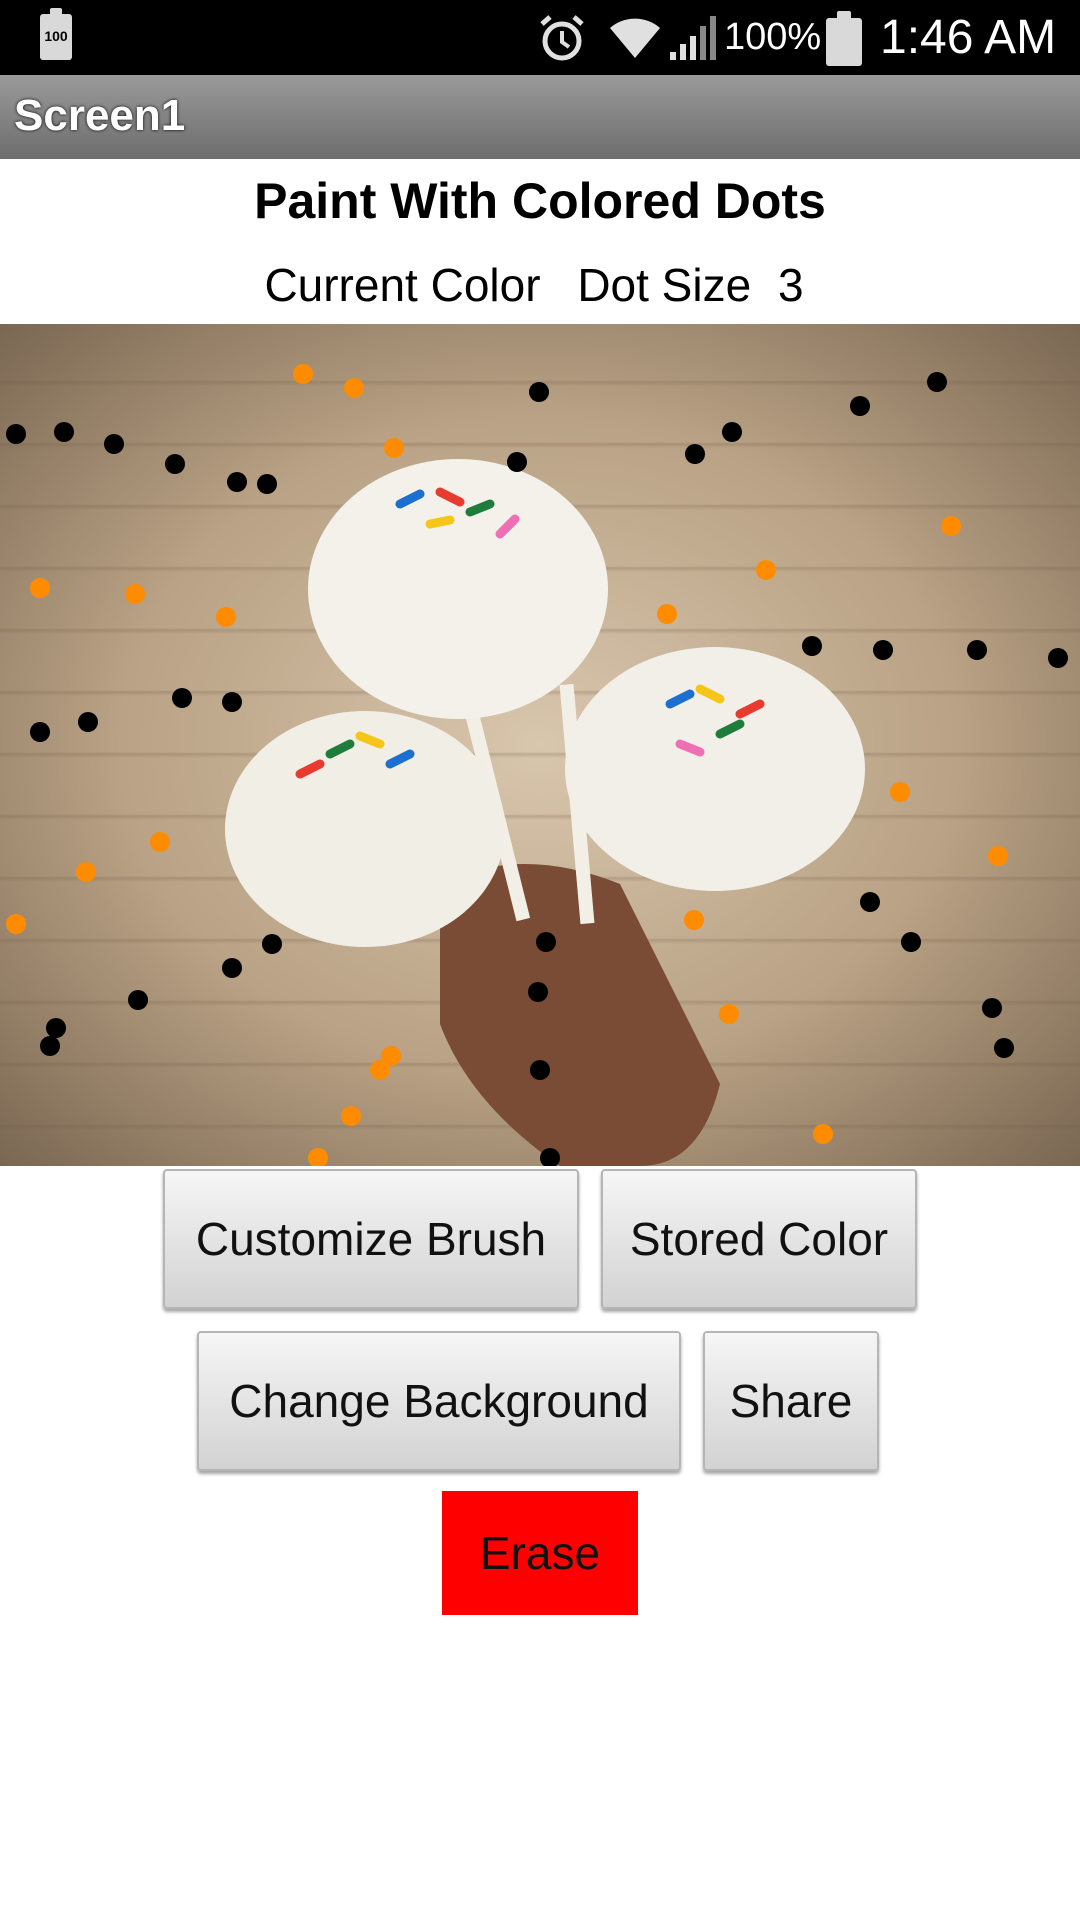 The image size is (1080, 1920). Describe the element at coordinates (773, 37) in the screenshot. I see `battery-percent: 100%` at that location.